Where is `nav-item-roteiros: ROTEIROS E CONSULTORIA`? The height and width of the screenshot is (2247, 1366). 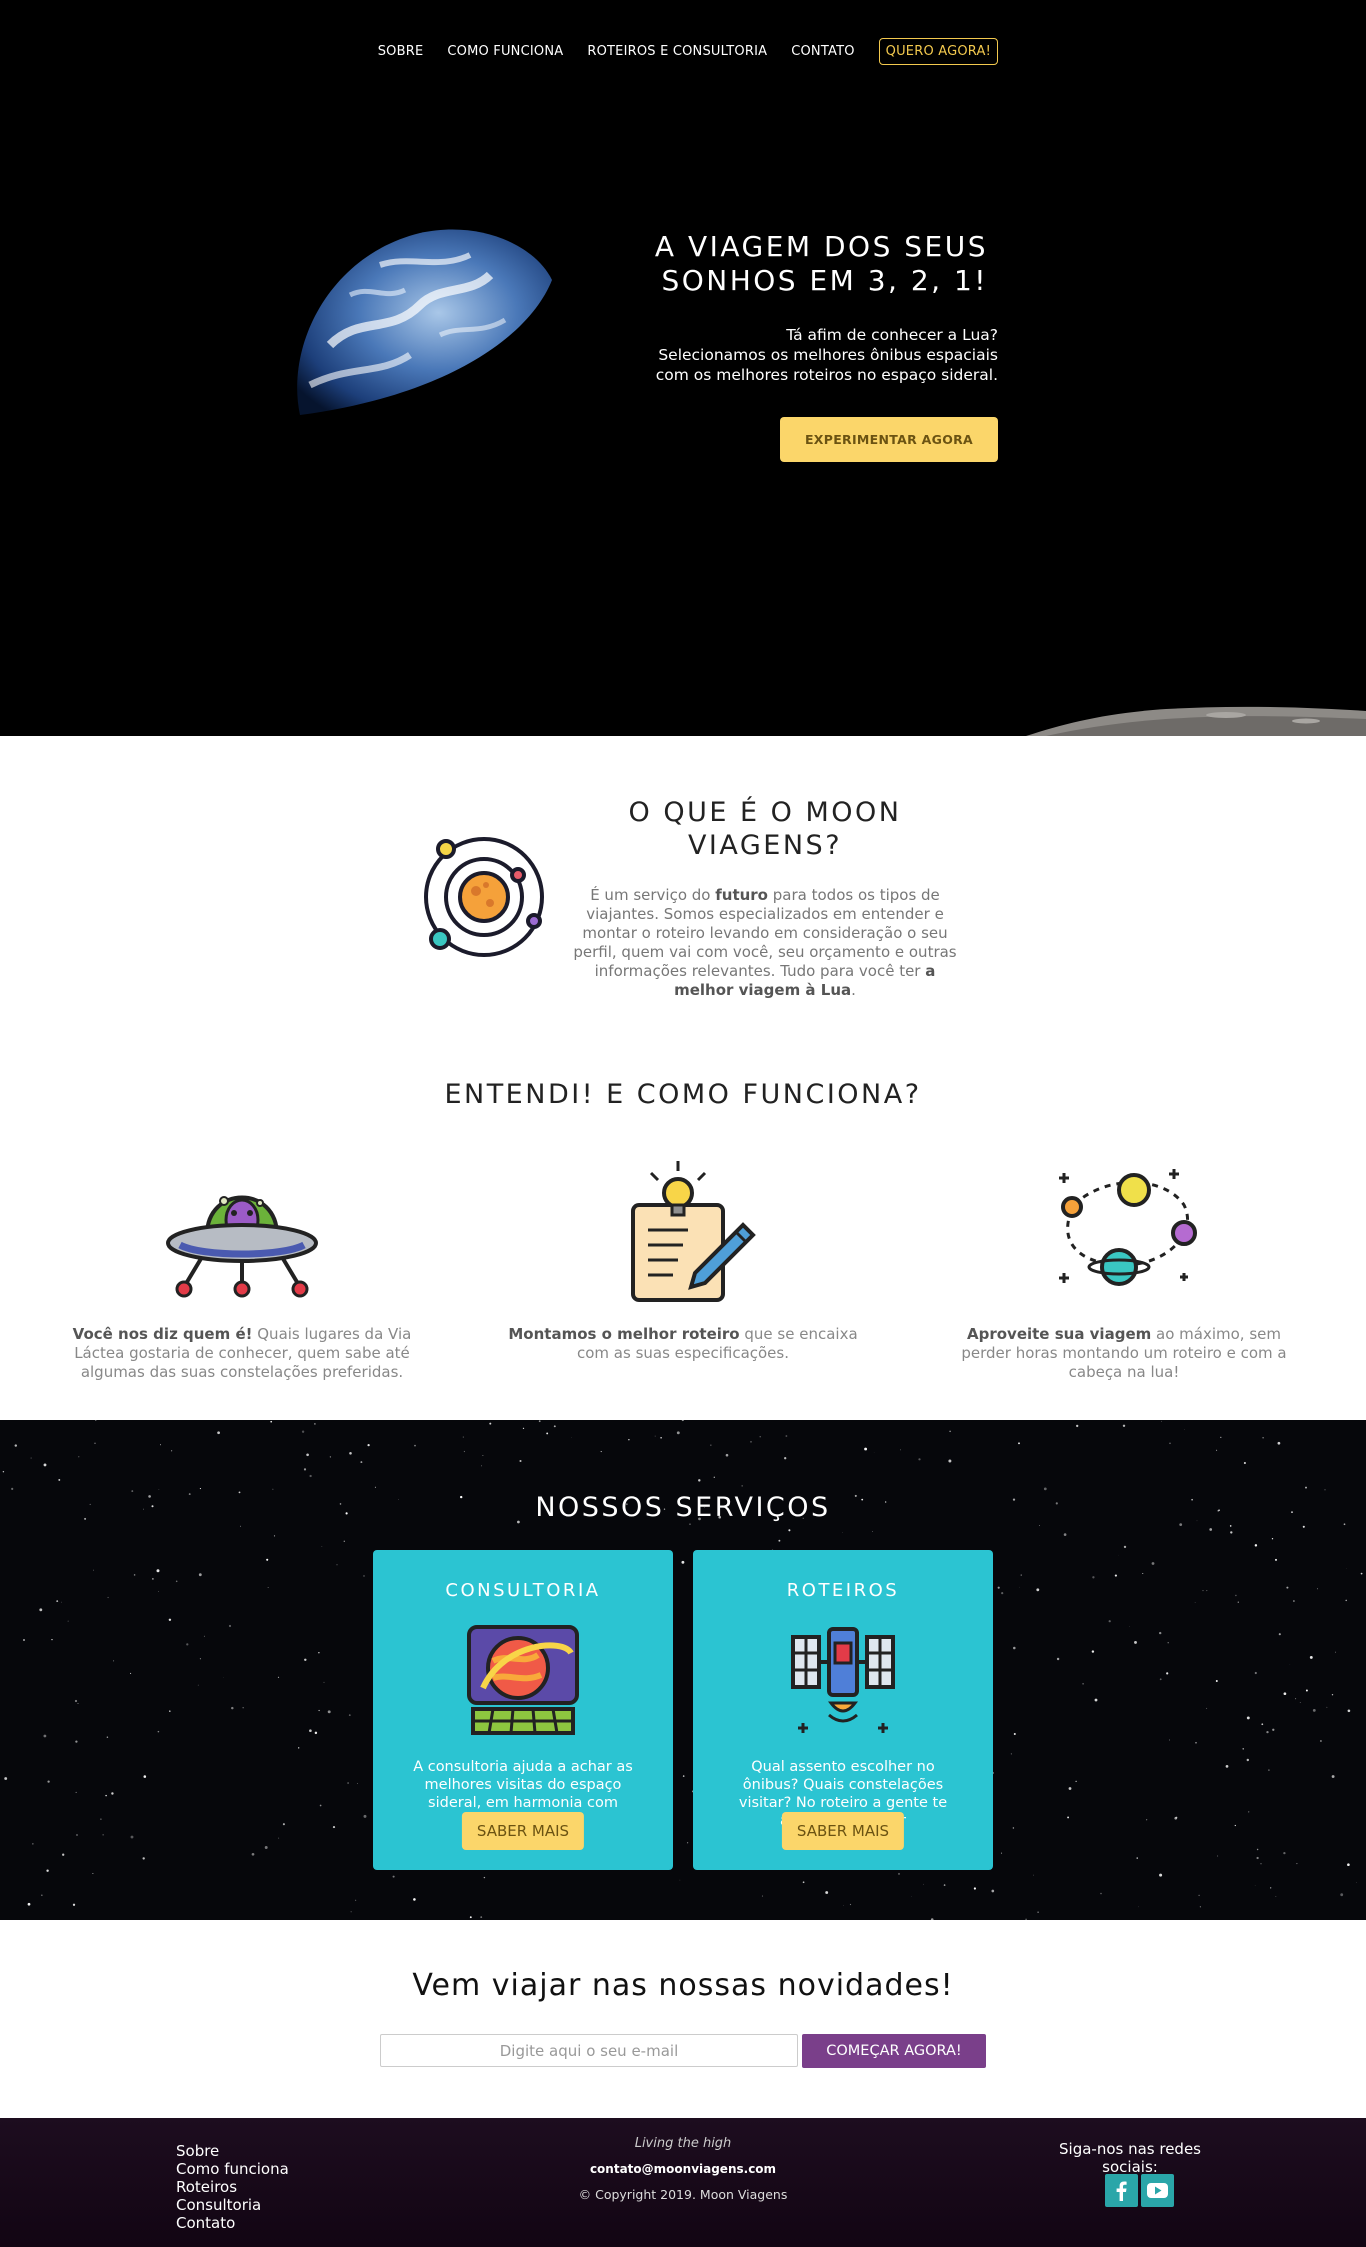 nav-item-roteiros: ROTEIROS E CONSULTORIA is located at coordinates (677, 51).